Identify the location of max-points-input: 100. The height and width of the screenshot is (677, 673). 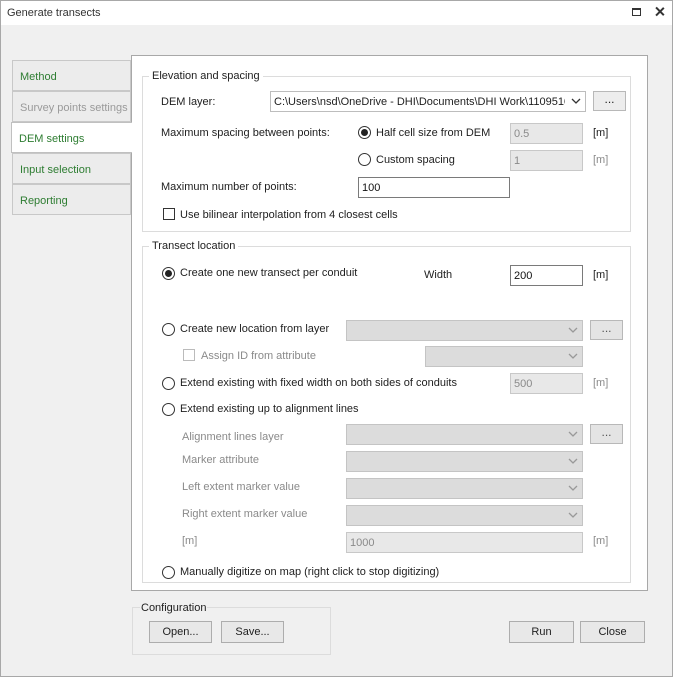
(434, 187).